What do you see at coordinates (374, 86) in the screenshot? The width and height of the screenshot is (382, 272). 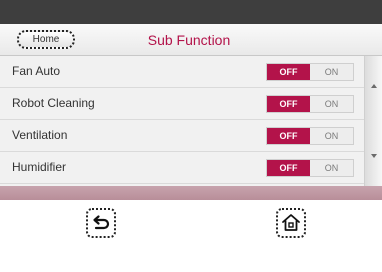 I see `scroll-up-arrow-icon` at bounding box center [374, 86].